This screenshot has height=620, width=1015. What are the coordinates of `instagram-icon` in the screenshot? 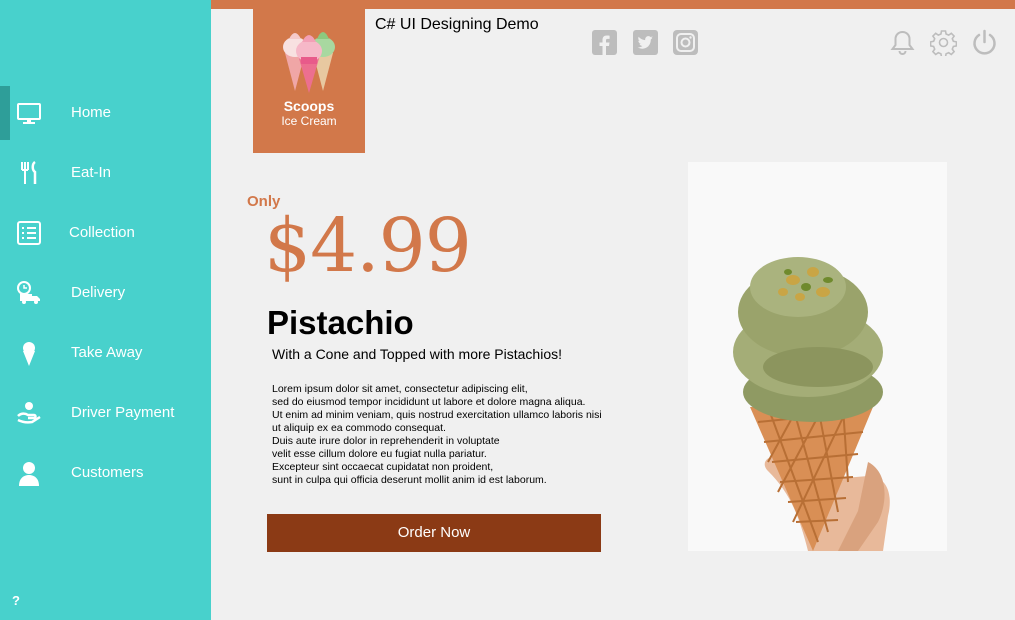 It's located at (685, 42).